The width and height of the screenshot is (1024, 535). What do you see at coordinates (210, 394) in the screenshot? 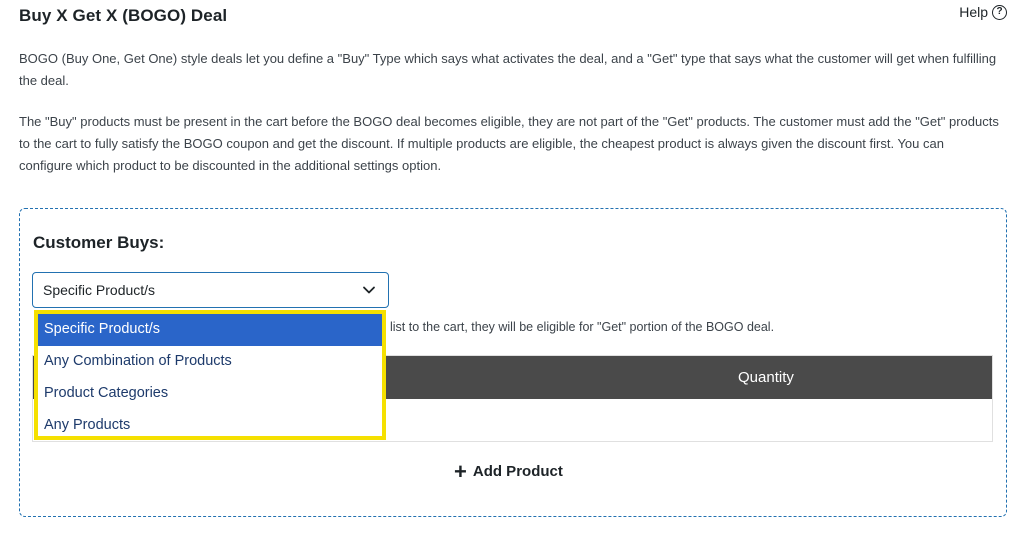
I see `dropdown-option-product-categories: Product Categories` at bounding box center [210, 394].